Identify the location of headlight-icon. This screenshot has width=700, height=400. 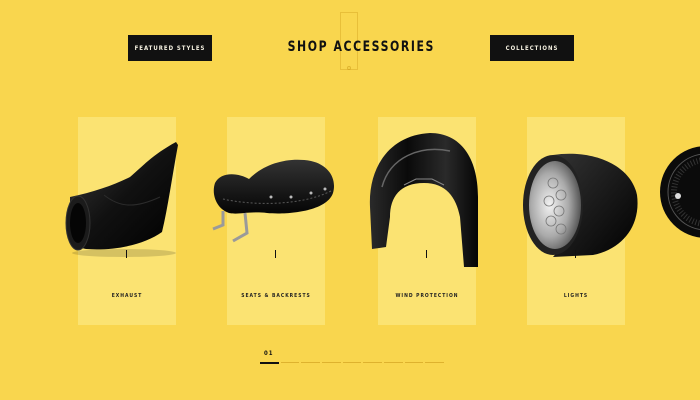
(580, 205).